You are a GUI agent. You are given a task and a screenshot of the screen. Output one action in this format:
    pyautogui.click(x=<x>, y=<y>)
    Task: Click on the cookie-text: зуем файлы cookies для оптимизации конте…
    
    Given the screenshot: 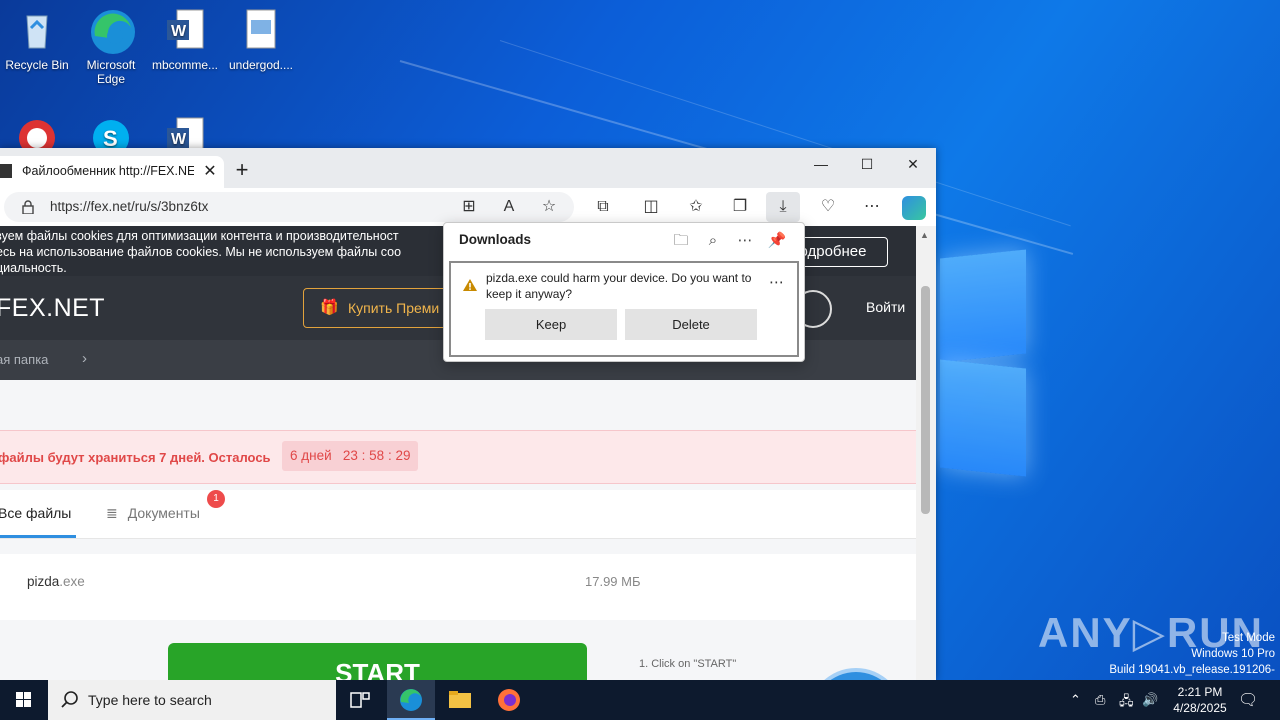 What is the action you would take?
    pyautogui.click(x=228, y=252)
    